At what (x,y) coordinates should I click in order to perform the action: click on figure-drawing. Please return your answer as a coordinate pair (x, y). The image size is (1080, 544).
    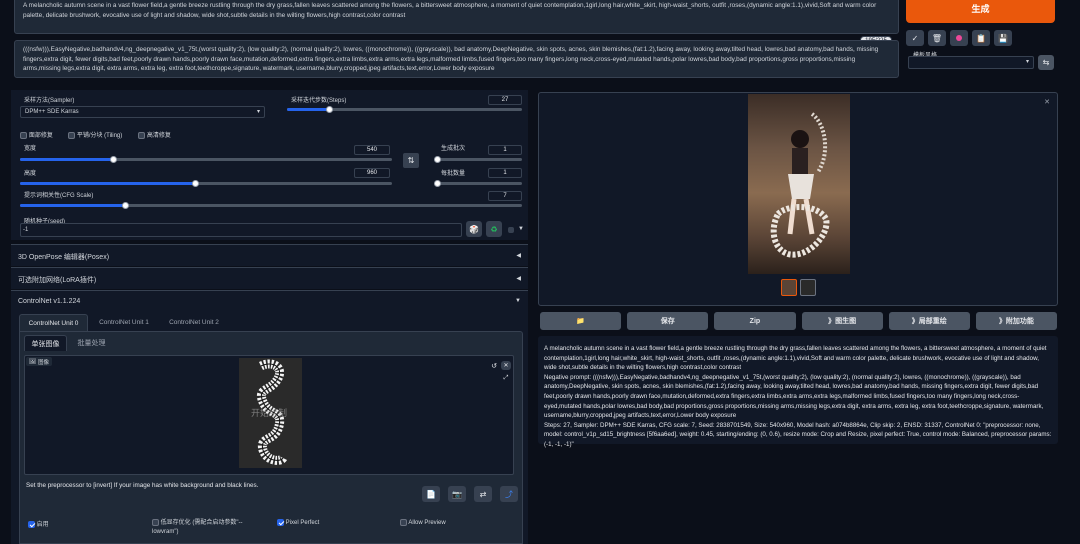
    Looking at the image, I should click on (800, 185).